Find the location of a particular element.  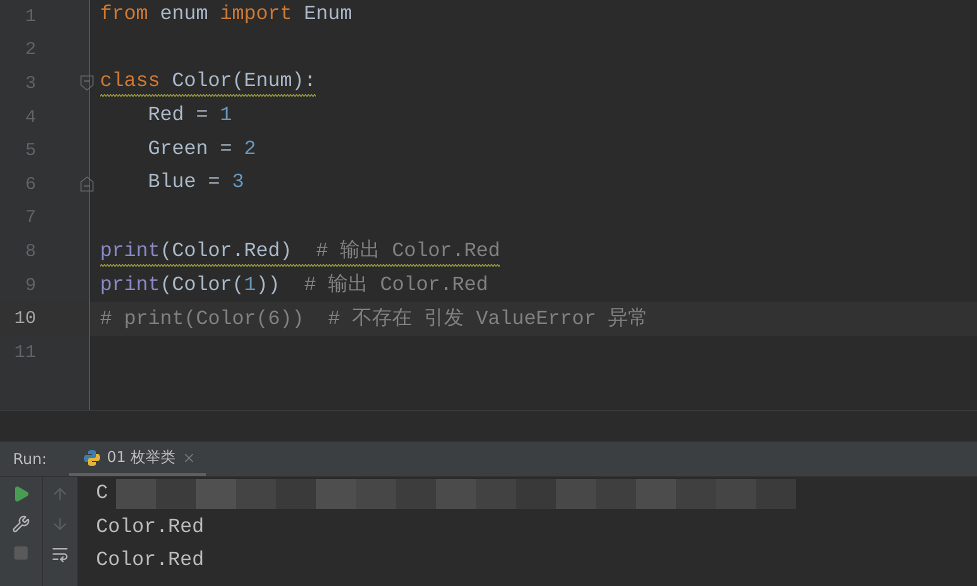

code-line: from enum import Enum is located at coordinates (226, 15).